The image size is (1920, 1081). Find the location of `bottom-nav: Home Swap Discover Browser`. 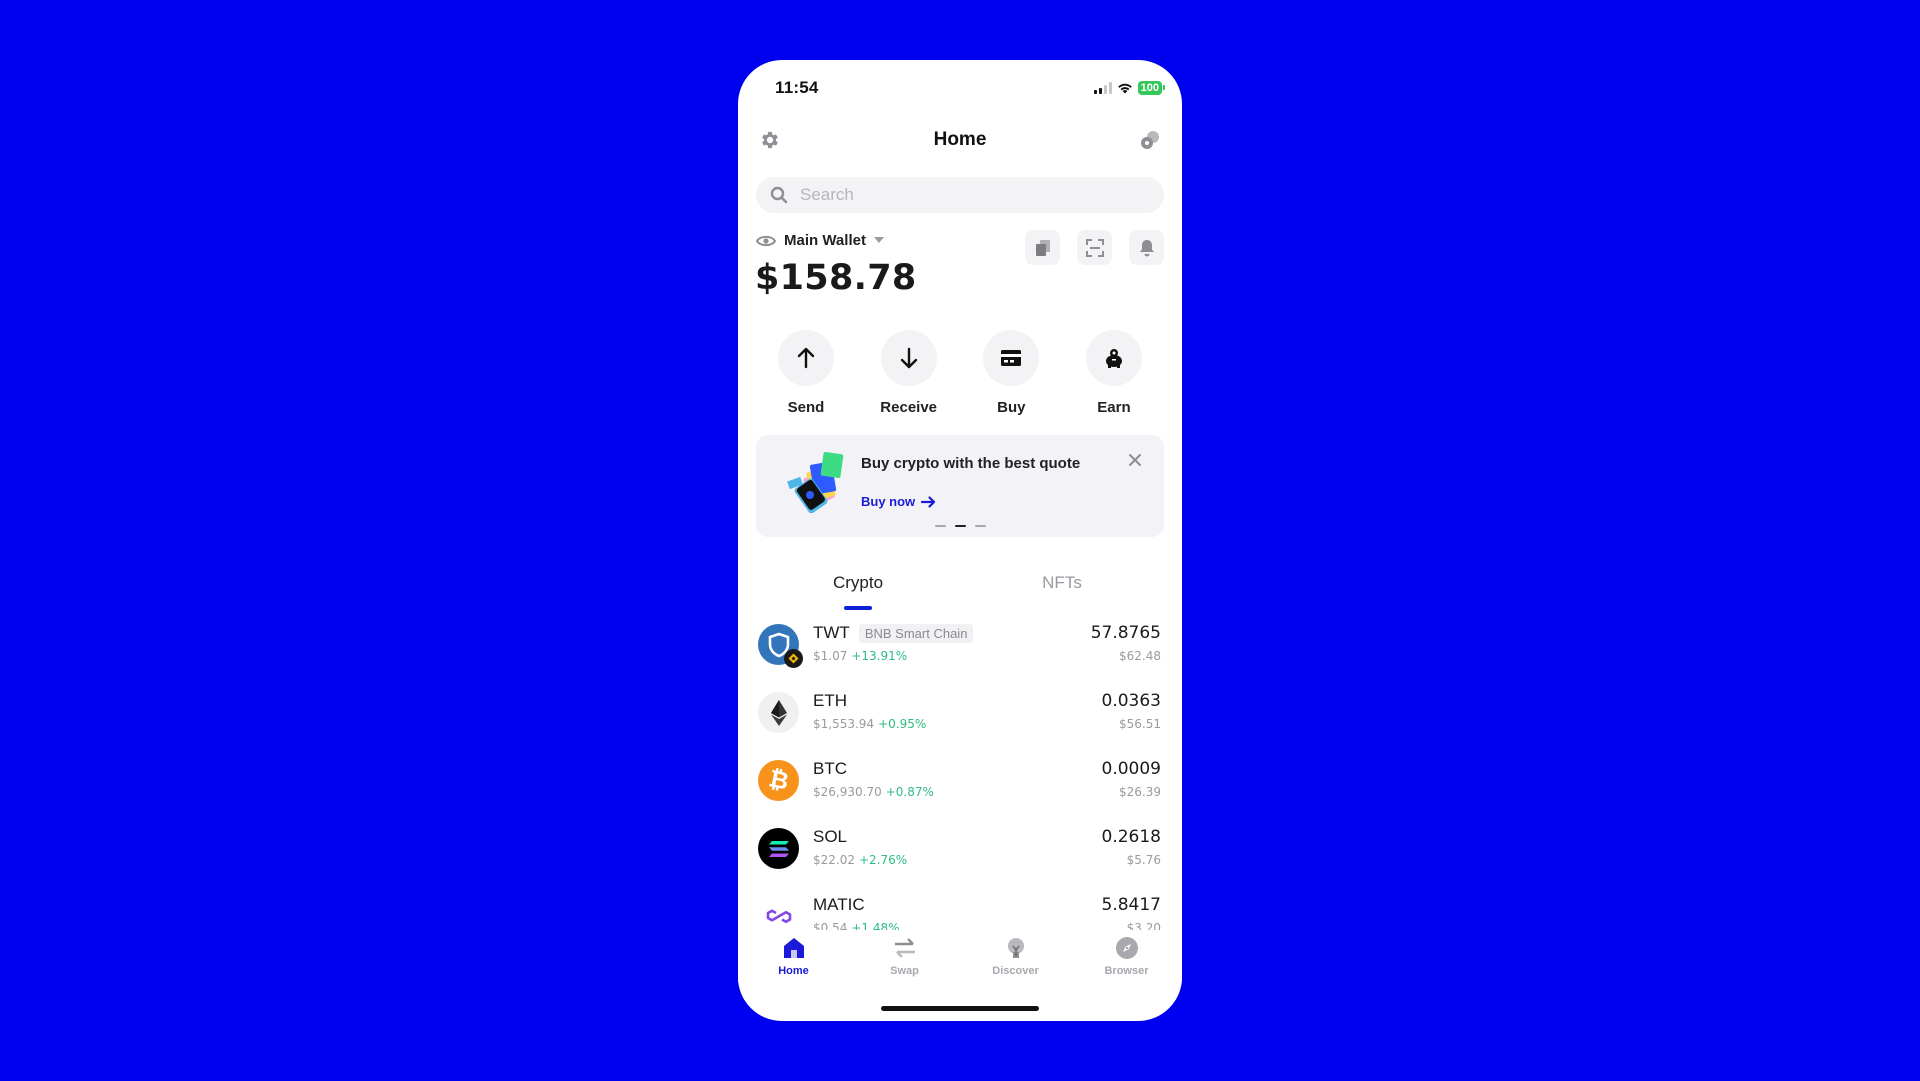

bottom-nav: Home Swap Discover Browser is located at coordinates (960, 965).